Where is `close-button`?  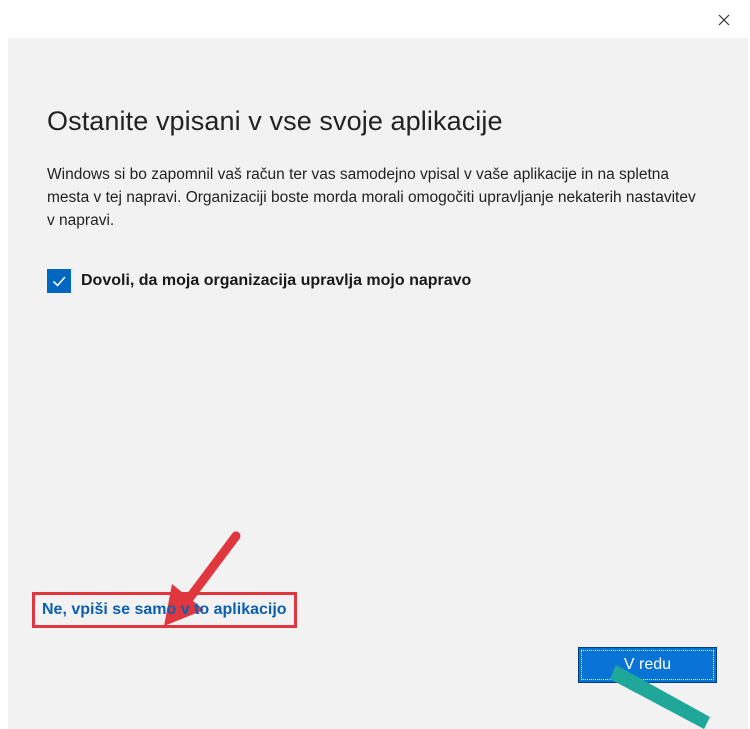
close-button is located at coordinates (724, 20).